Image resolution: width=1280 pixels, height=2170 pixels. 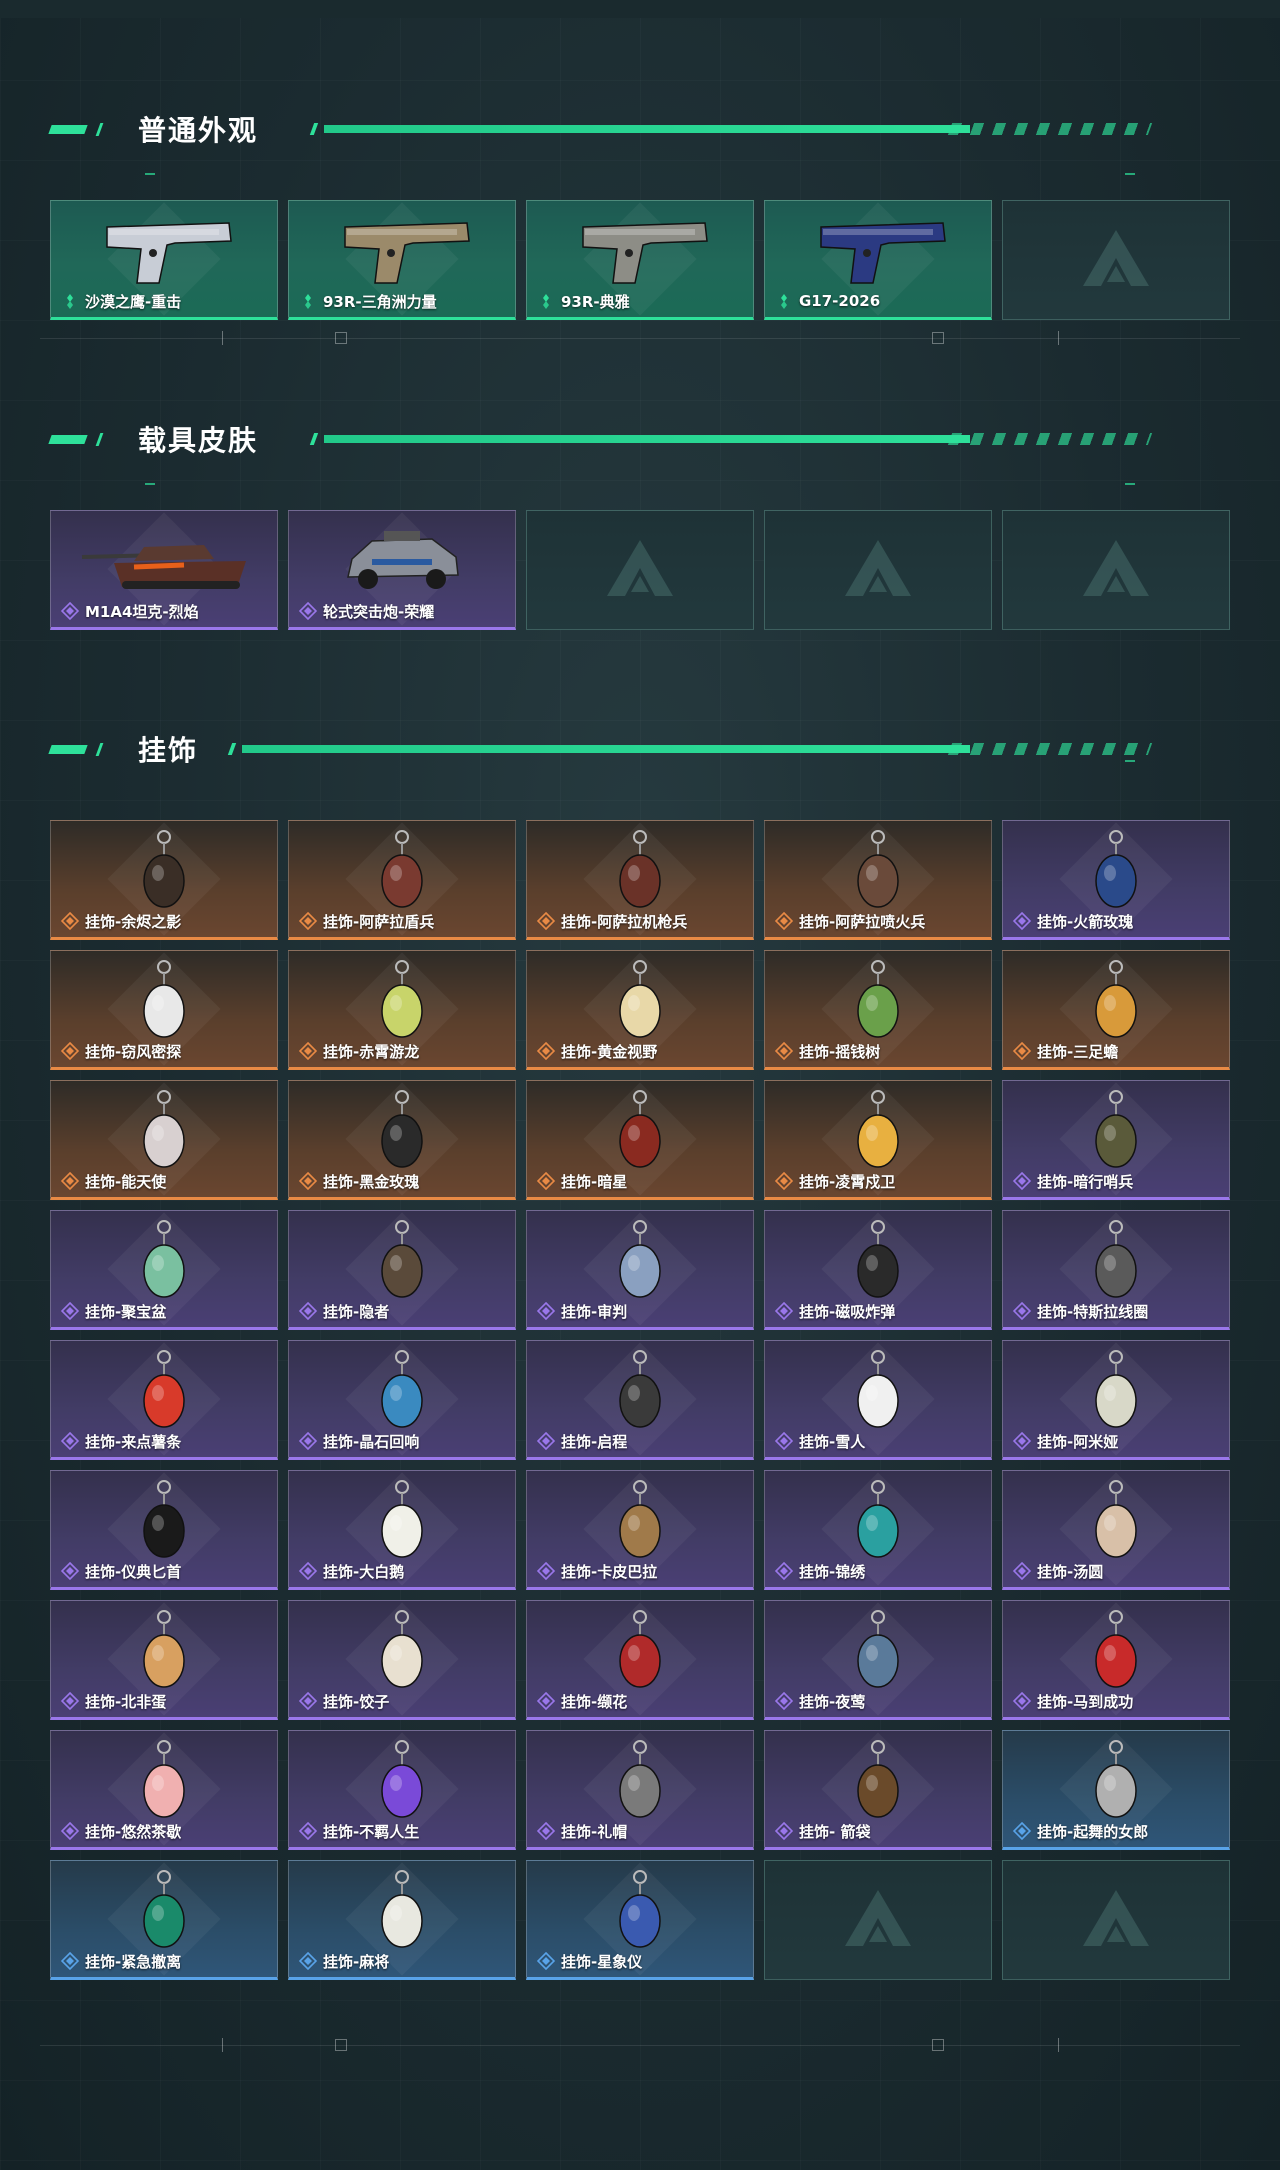 I want to click on item-card: 挂饰-阿萨拉盾兵, so click(x=402, y=880).